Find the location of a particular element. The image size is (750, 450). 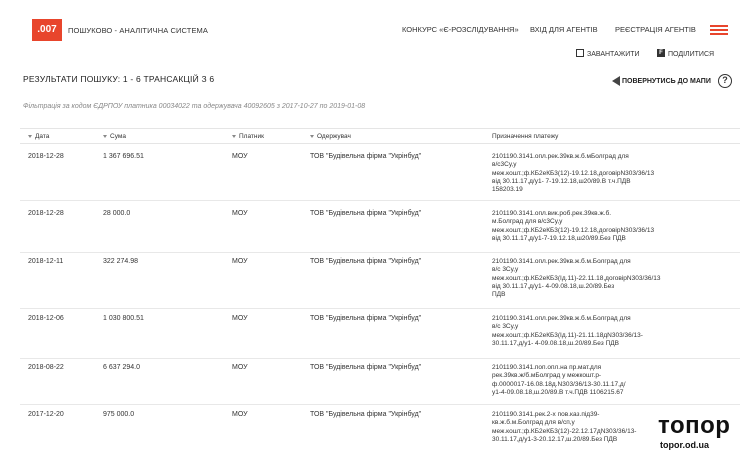

nav-agent-register-link: РЕЄСТРАЦІЯ АГЕНТІВ is located at coordinates (655, 29).